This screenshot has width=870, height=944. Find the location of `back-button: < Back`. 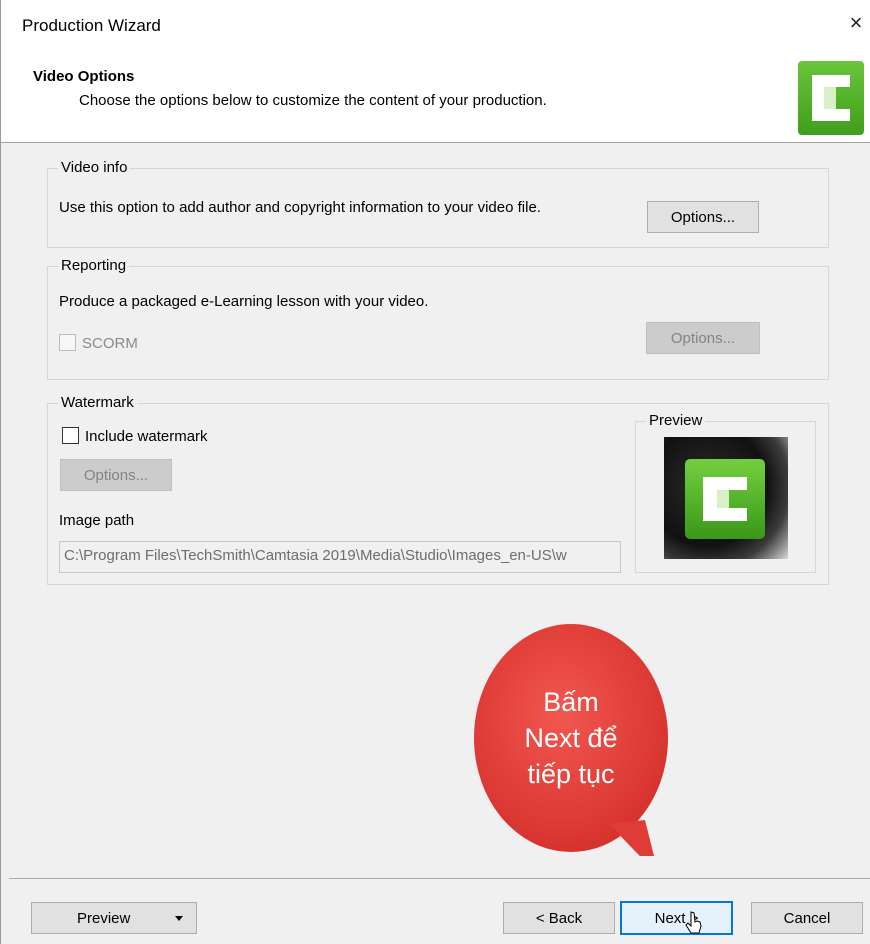

back-button: < Back is located at coordinates (559, 918).